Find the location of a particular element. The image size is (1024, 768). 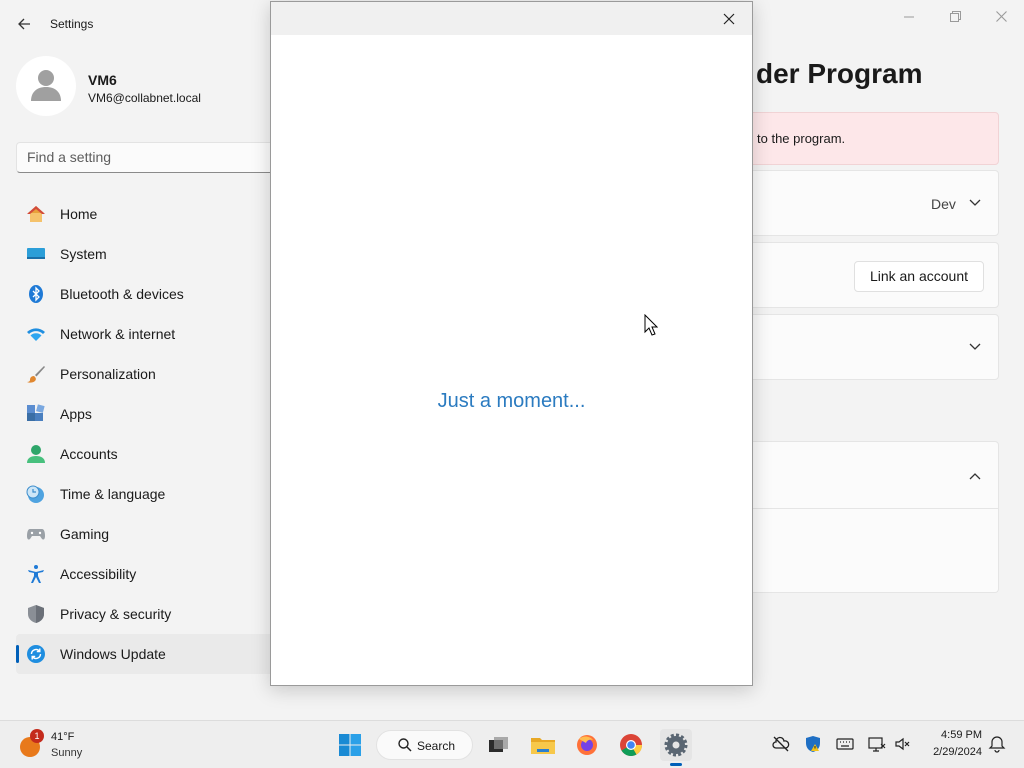

sidebar-item-home: Home is located at coordinates (146, 214).